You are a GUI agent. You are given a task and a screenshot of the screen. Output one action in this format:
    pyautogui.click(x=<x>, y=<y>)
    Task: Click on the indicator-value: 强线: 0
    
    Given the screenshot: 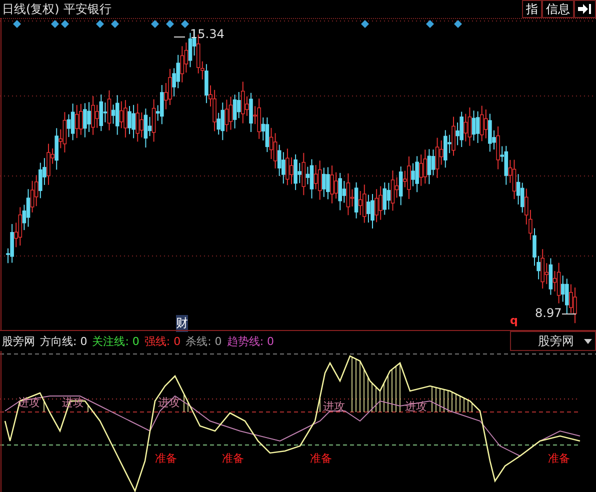 What is the action you would take?
    pyautogui.click(x=162, y=341)
    